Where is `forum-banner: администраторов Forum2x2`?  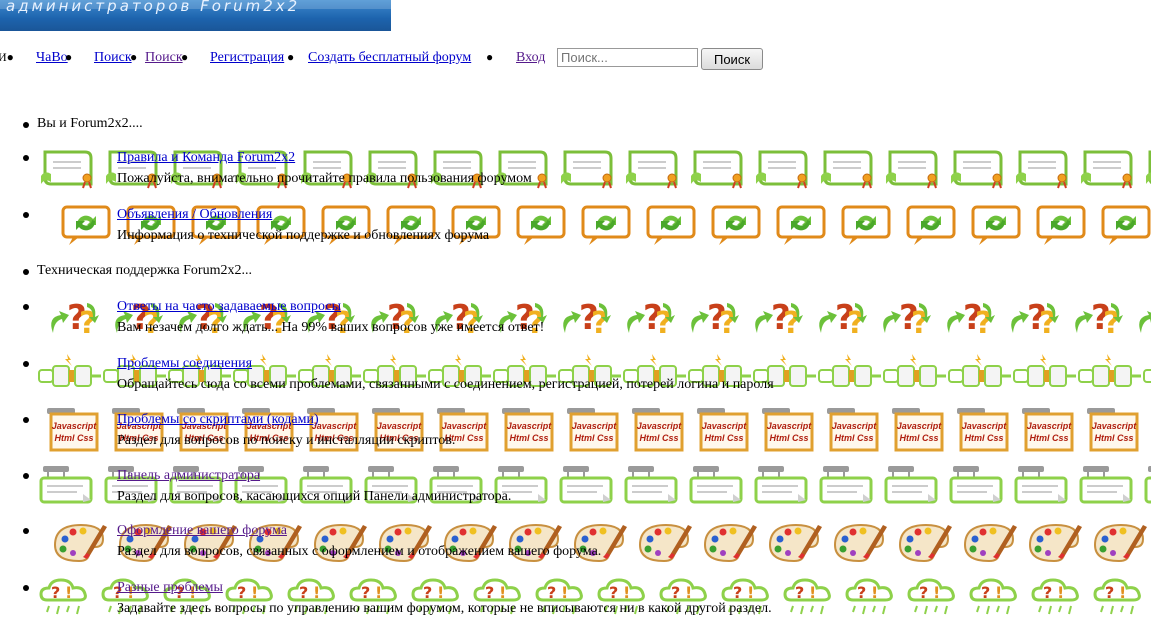 forum-banner: администраторов Forum2x2 is located at coordinates (195, 15).